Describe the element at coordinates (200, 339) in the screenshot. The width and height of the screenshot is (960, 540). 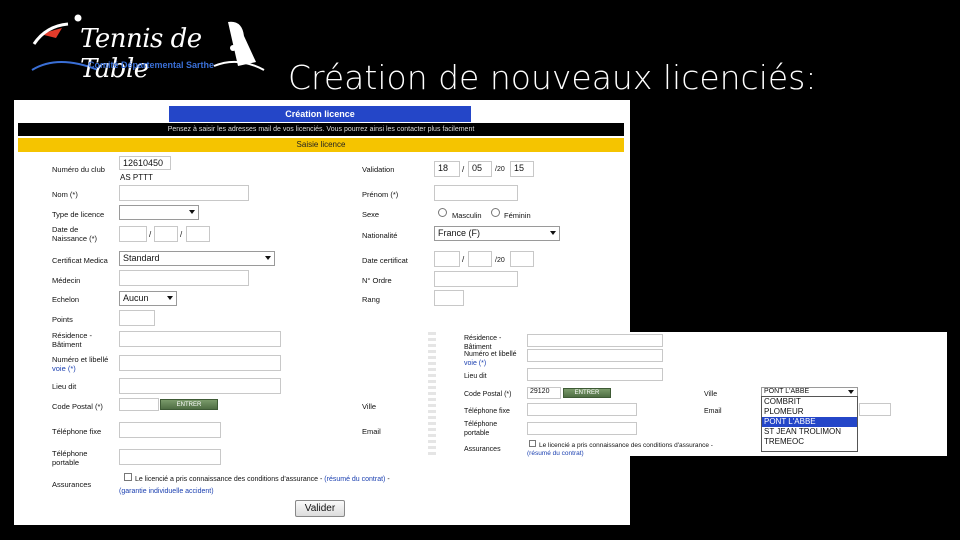
I see `residence-field` at that location.